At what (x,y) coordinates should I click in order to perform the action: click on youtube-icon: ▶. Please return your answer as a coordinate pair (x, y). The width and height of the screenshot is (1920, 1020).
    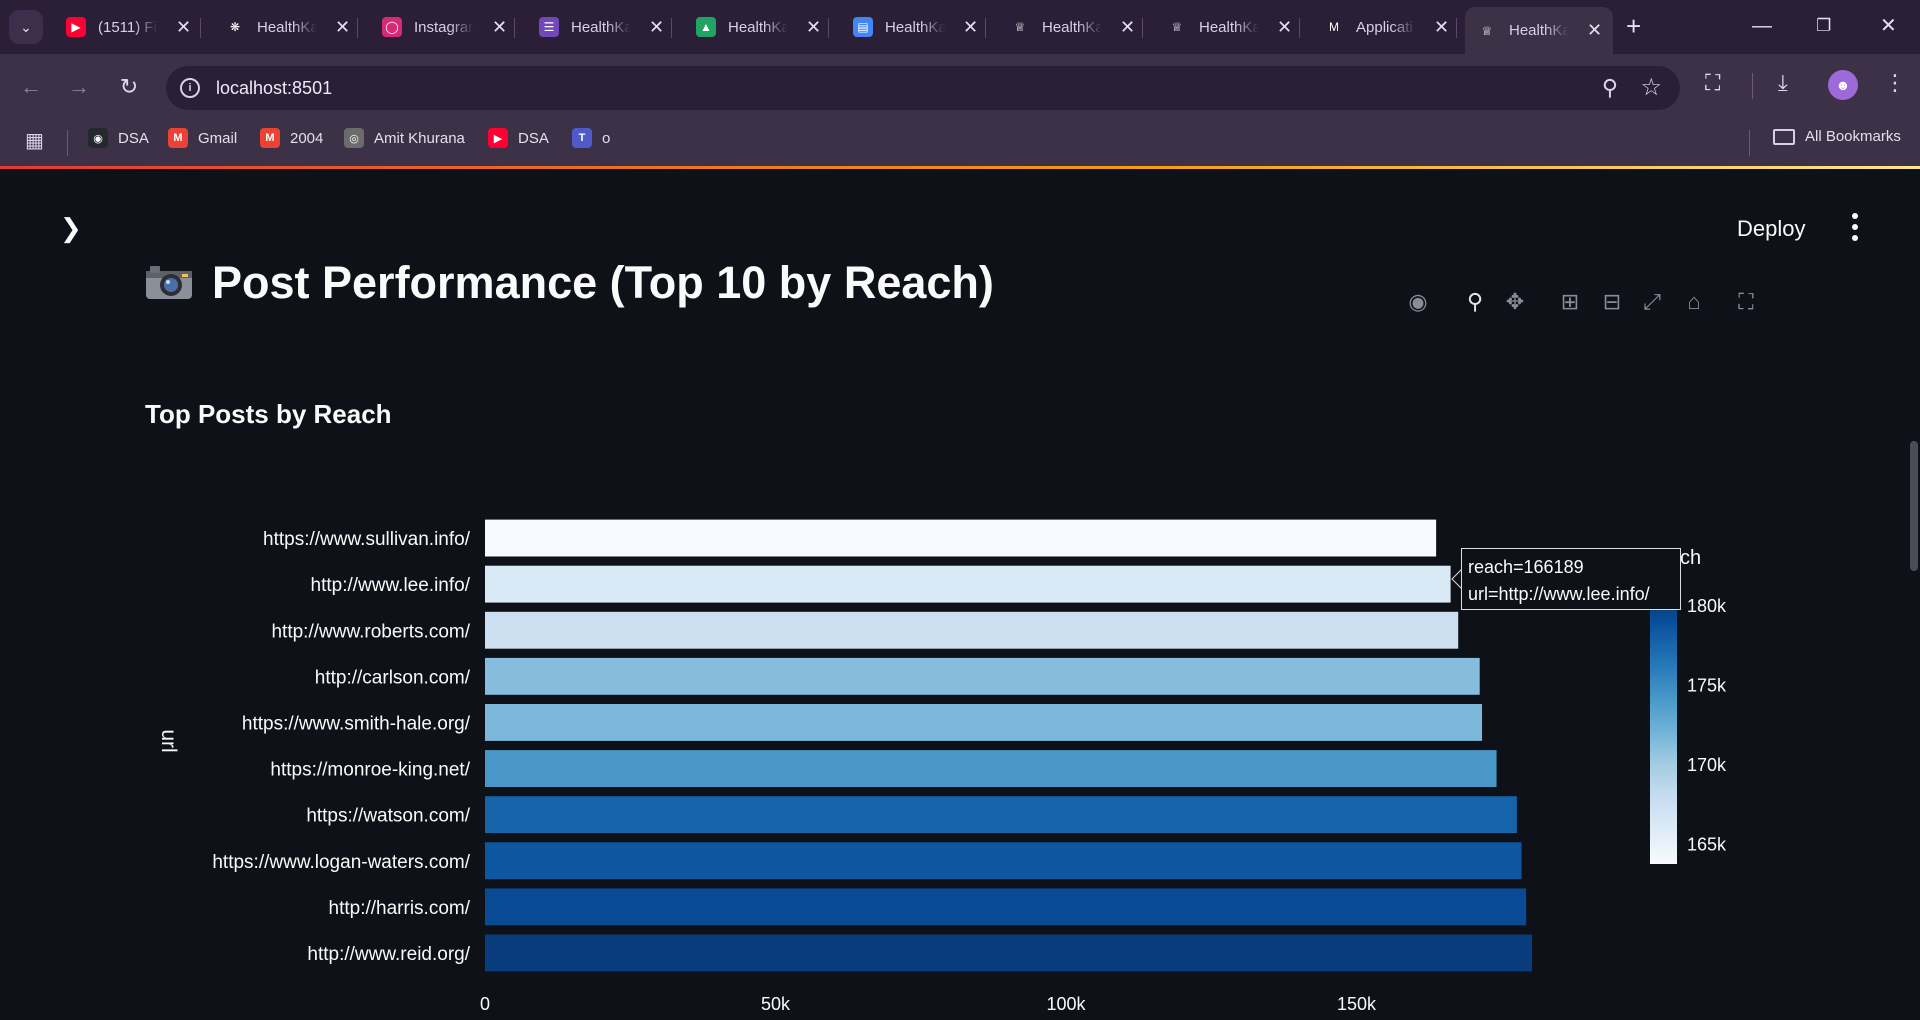
    Looking at the image, I should click on (498, 138).